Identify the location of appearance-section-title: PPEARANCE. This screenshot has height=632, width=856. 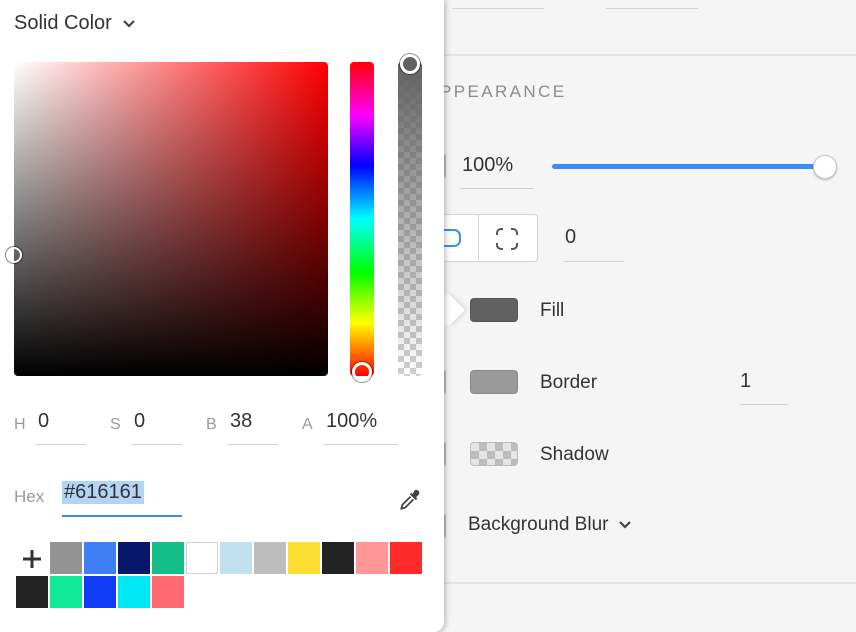
(503, 91).